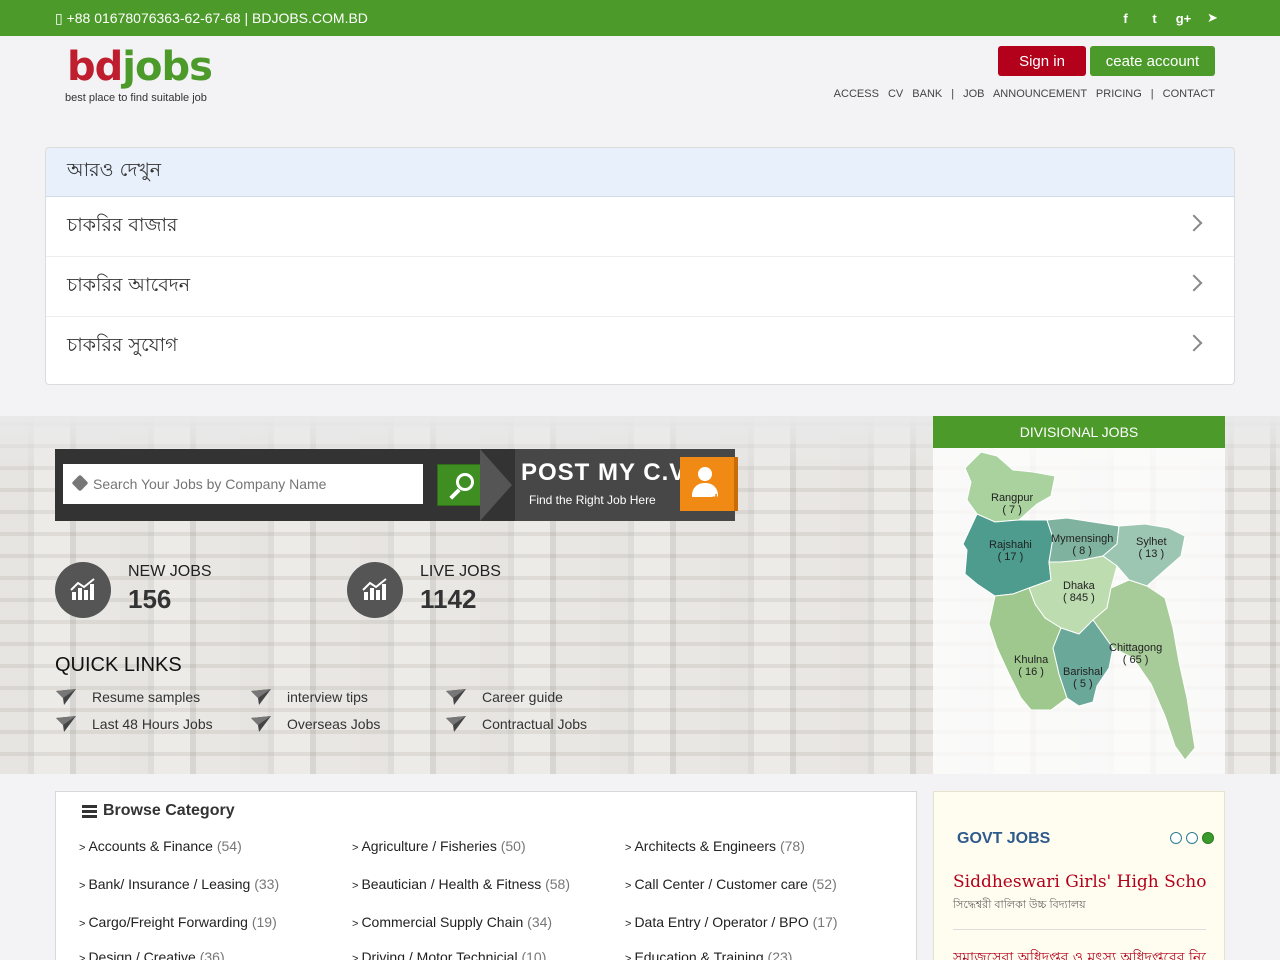  What do you see at coordinates (516, 724) in the screenshot?
I see `quick-link-contractual-jobs: Contractual Jobs` at bounding box center [516, 724].